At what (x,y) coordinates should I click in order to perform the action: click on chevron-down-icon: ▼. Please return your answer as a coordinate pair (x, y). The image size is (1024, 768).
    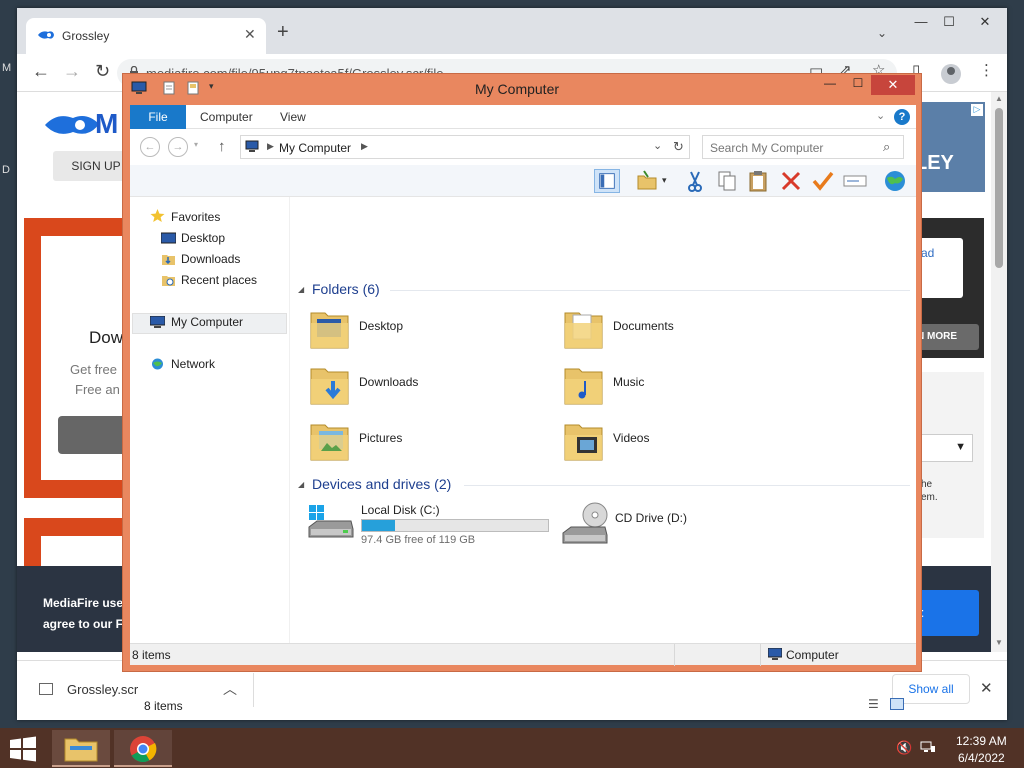
    Looking at the image, I should click on (960, 447).